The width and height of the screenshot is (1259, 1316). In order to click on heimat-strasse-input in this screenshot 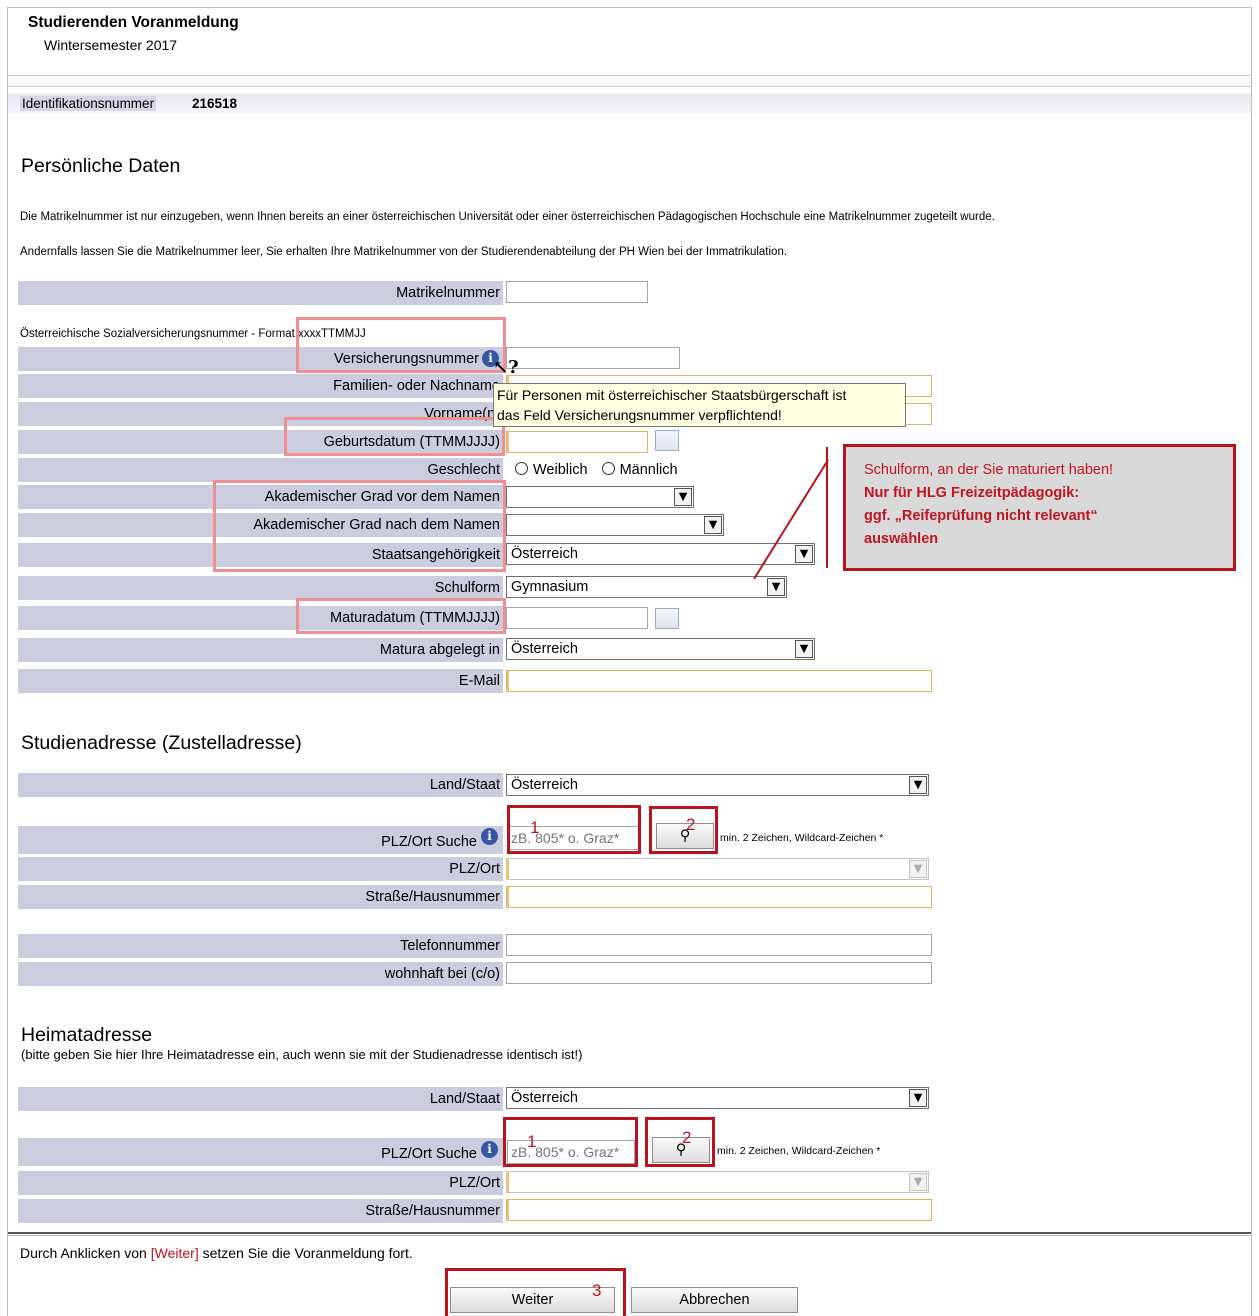, I will do `click(719, 1210)`.